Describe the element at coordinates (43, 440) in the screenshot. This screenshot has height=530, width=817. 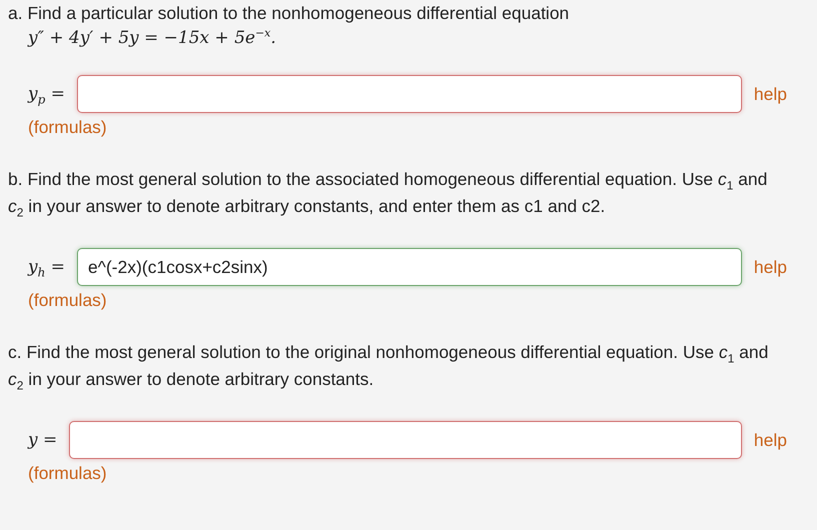
I see `answer-label: y =` at that location.